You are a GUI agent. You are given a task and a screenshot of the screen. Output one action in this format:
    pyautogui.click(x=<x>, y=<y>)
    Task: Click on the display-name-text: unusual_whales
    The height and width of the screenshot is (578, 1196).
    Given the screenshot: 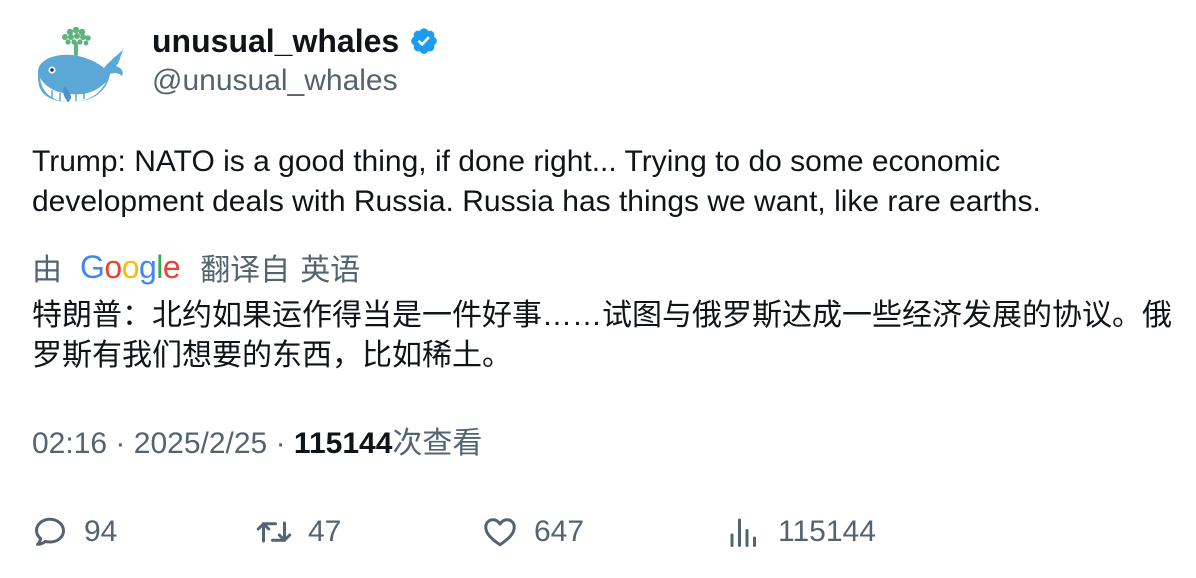 What is the action you would take?
    pyautogui.click(x=276, y=41)
    